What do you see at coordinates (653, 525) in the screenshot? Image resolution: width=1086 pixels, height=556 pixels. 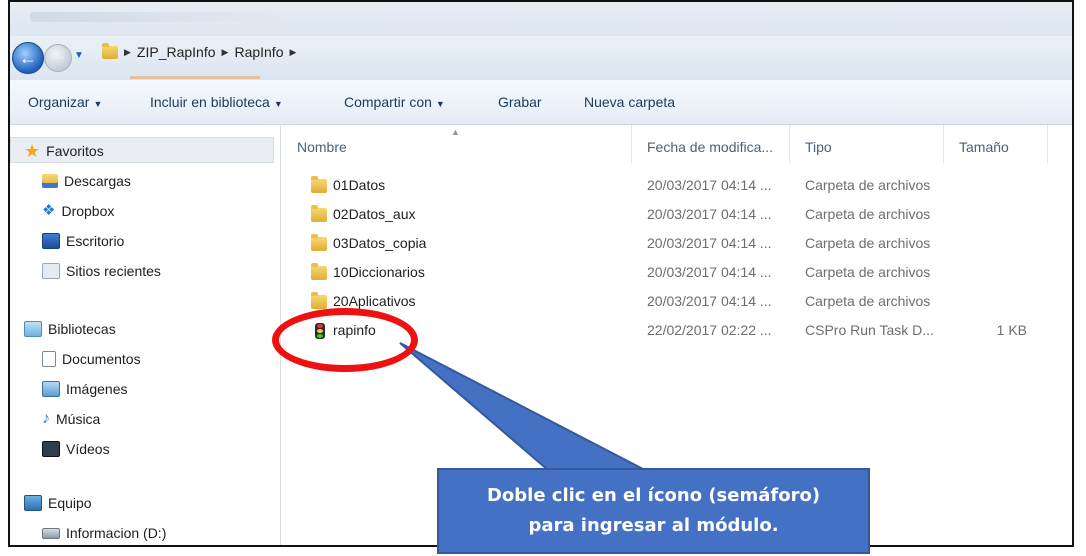 I see `callout-line-2: para ingresar al módulo.` at bounding box center [653, 525].